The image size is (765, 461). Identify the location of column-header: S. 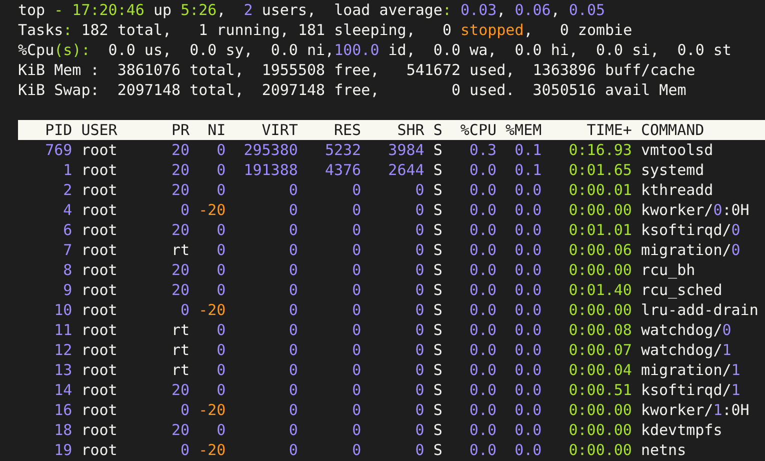
(437, 130).